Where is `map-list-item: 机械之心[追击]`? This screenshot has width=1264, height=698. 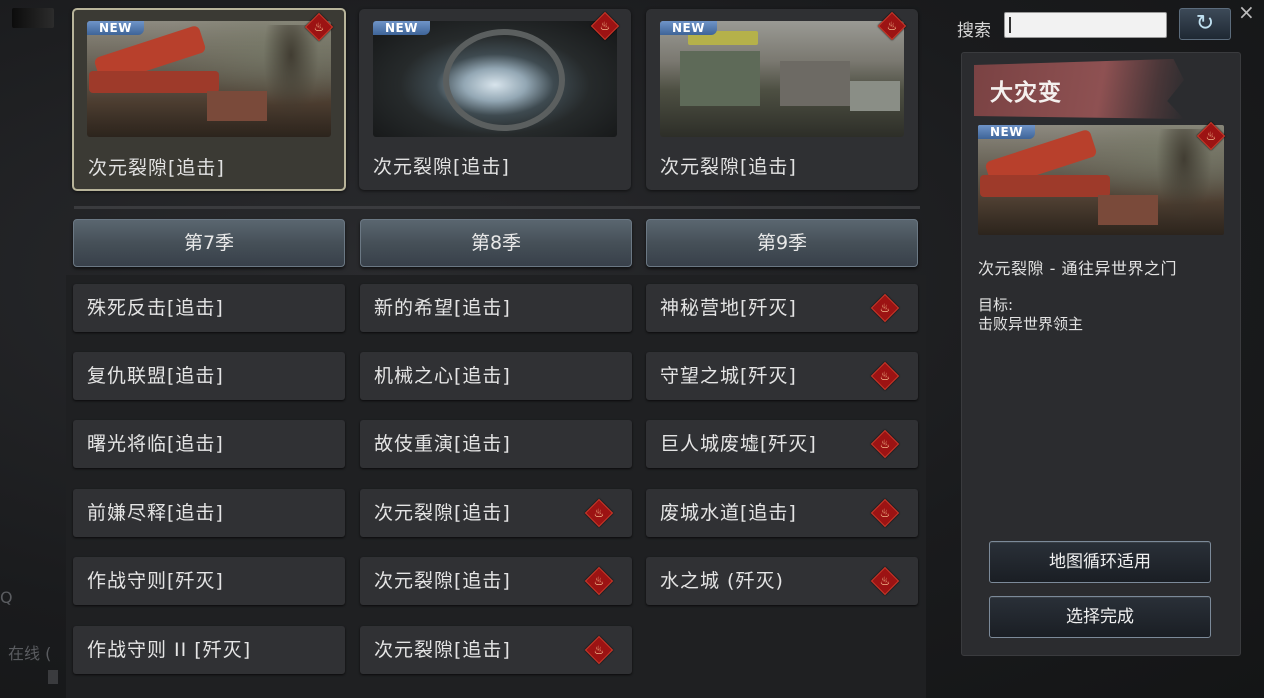
map-list-item: 机械之心[追击] is located at coordinates (496, 376).